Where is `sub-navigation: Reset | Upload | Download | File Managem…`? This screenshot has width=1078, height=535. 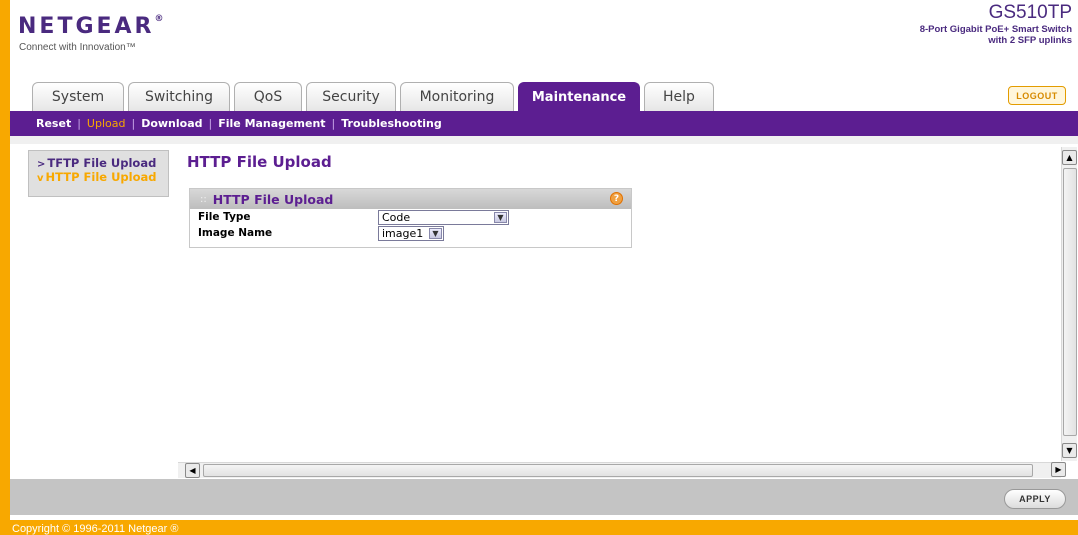
sub-navigation: Reset | Upload | Download | File Managem… is located at coordinates (544, 123).